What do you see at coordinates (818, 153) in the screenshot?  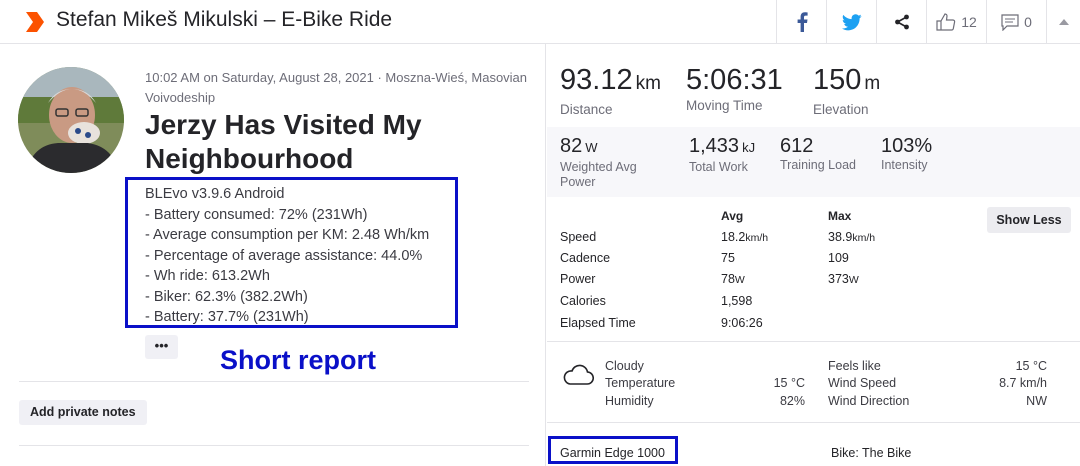 I see `stat-training-load: 612 Training Load` at bounding box center [818, 153].